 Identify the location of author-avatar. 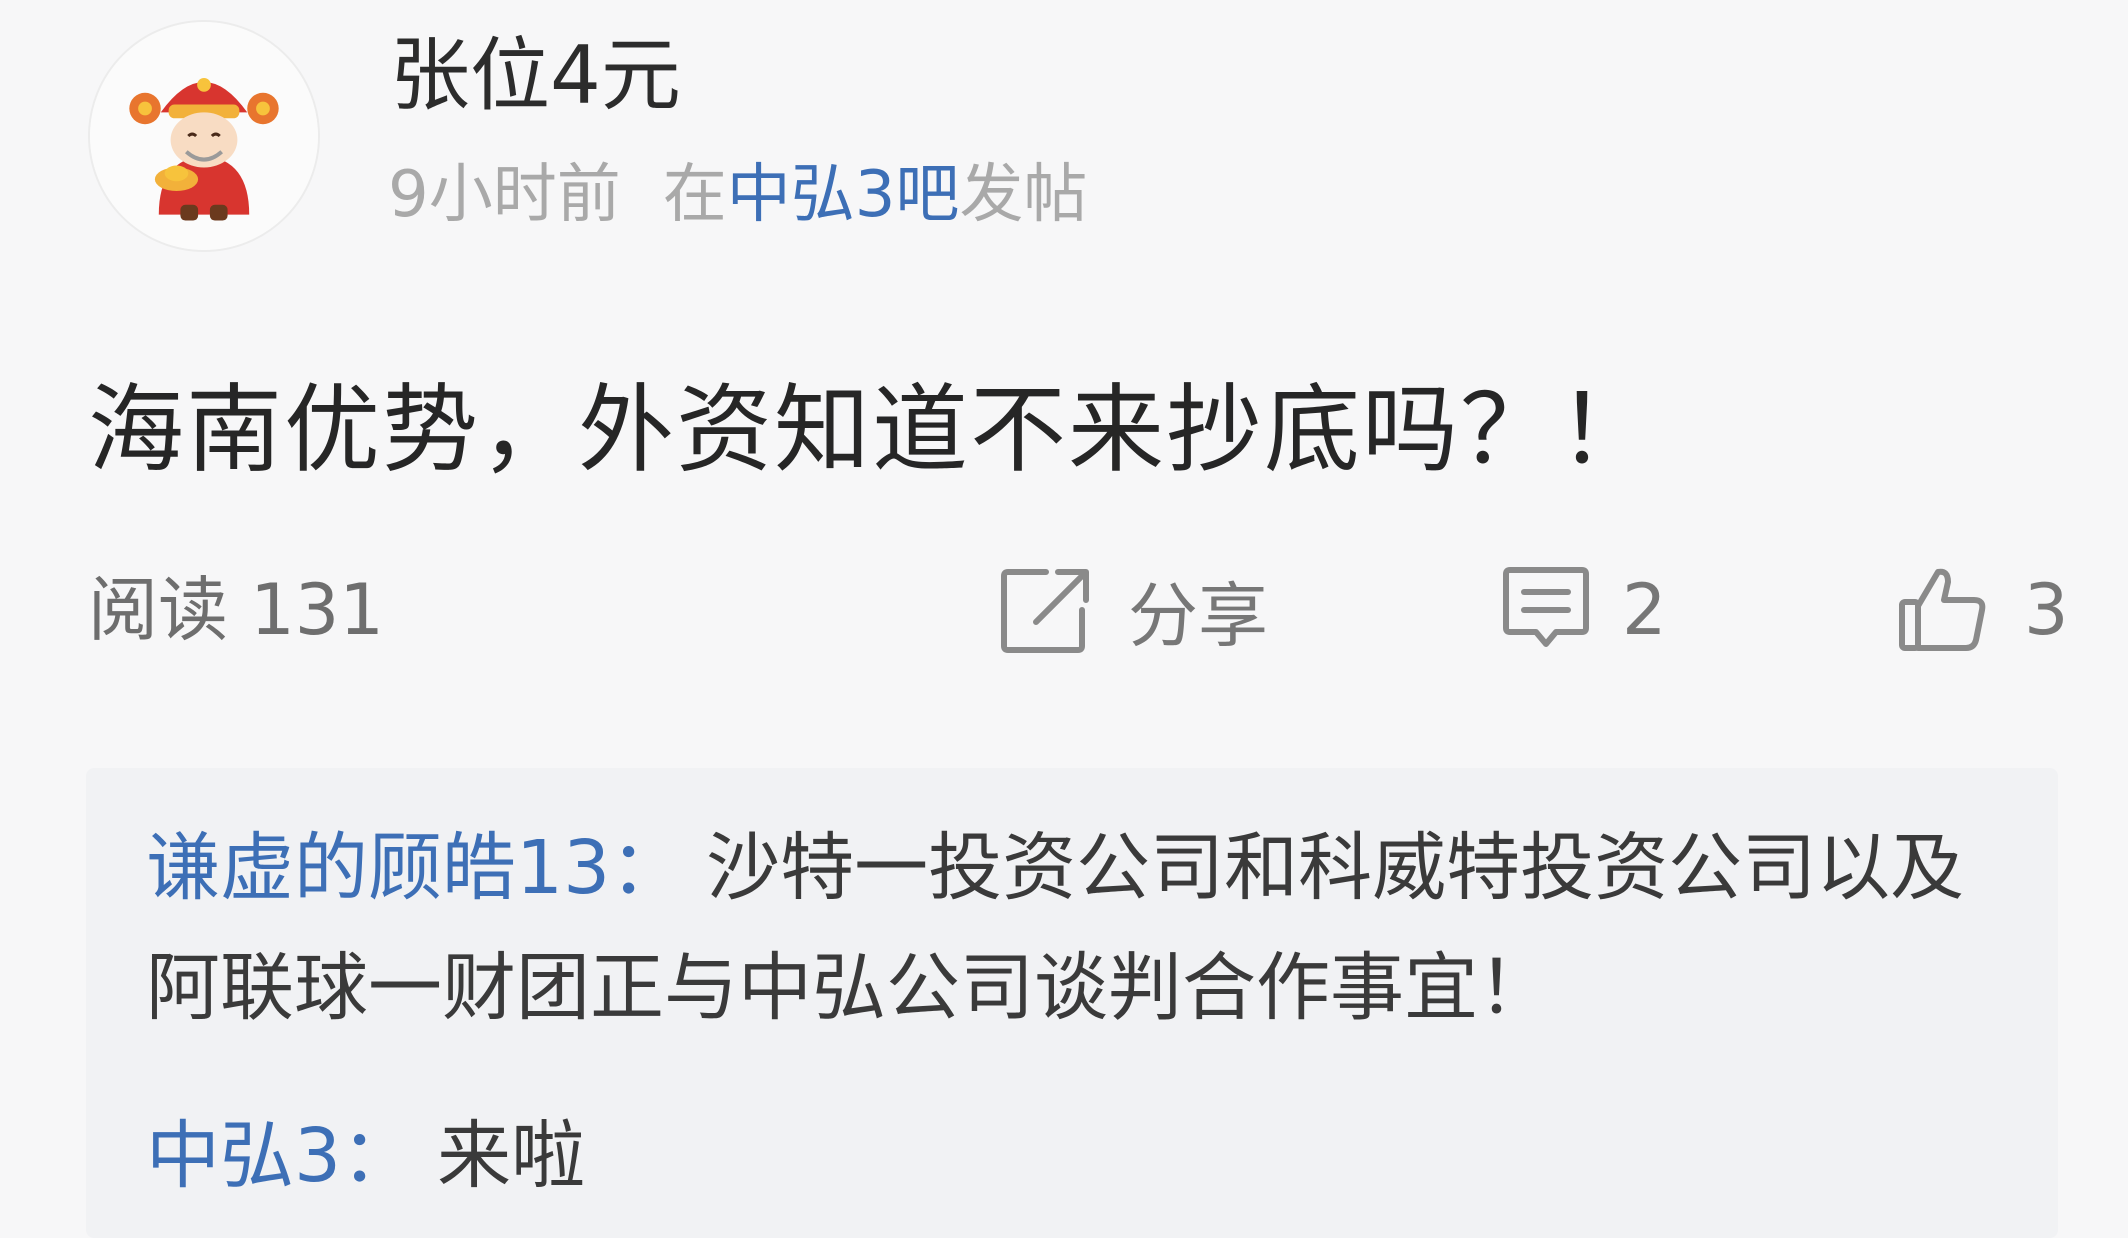
(204, 136).